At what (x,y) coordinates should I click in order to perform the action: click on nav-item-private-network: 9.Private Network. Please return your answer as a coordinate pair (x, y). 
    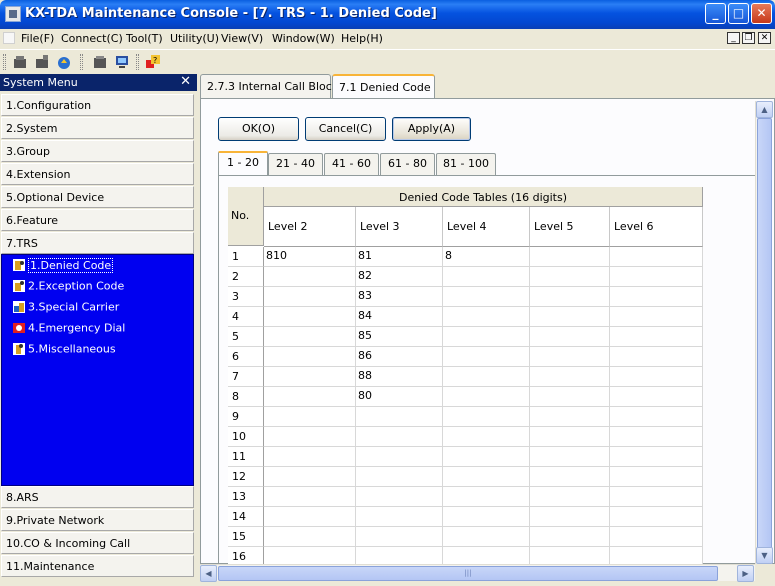
    Looking at the image, I should click on (97, 520).